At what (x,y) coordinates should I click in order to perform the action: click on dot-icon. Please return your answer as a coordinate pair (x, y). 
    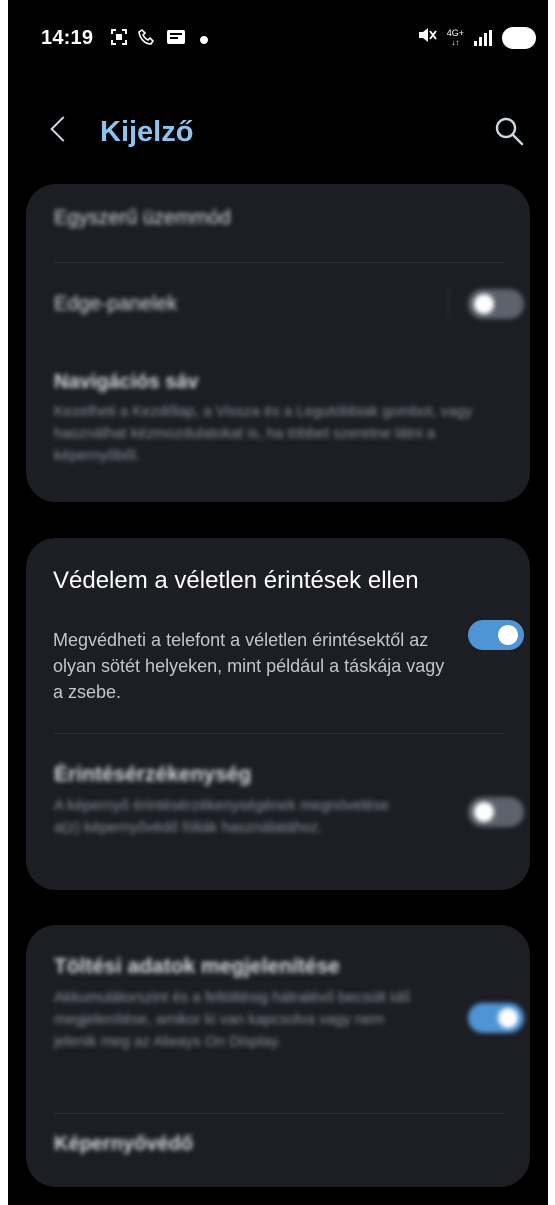
    Looking at the image, I should click on (204, 39).